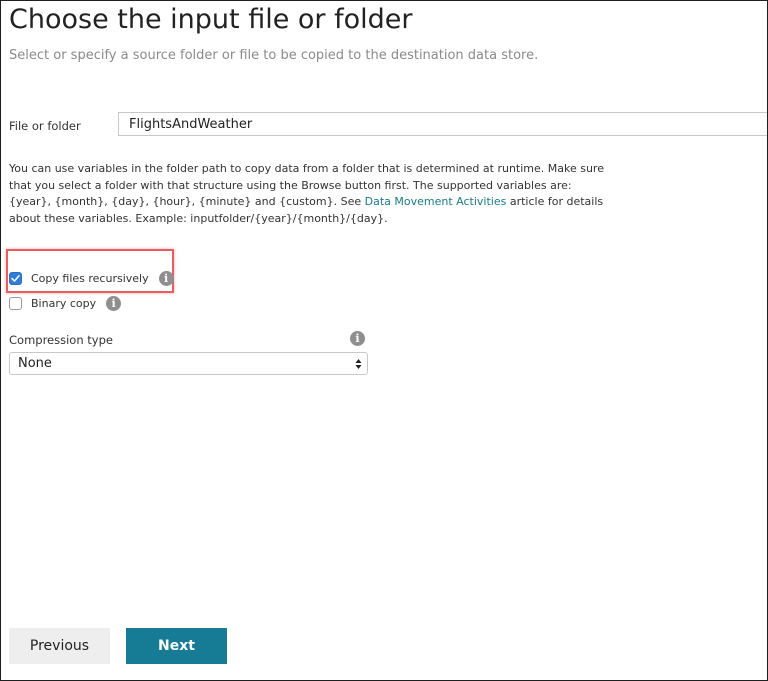 The image size is (768, 681). What do you see at coordinates (59, 646) in the screenshot?
I see `previous-button: Previous` at bounding box center [59, 646].